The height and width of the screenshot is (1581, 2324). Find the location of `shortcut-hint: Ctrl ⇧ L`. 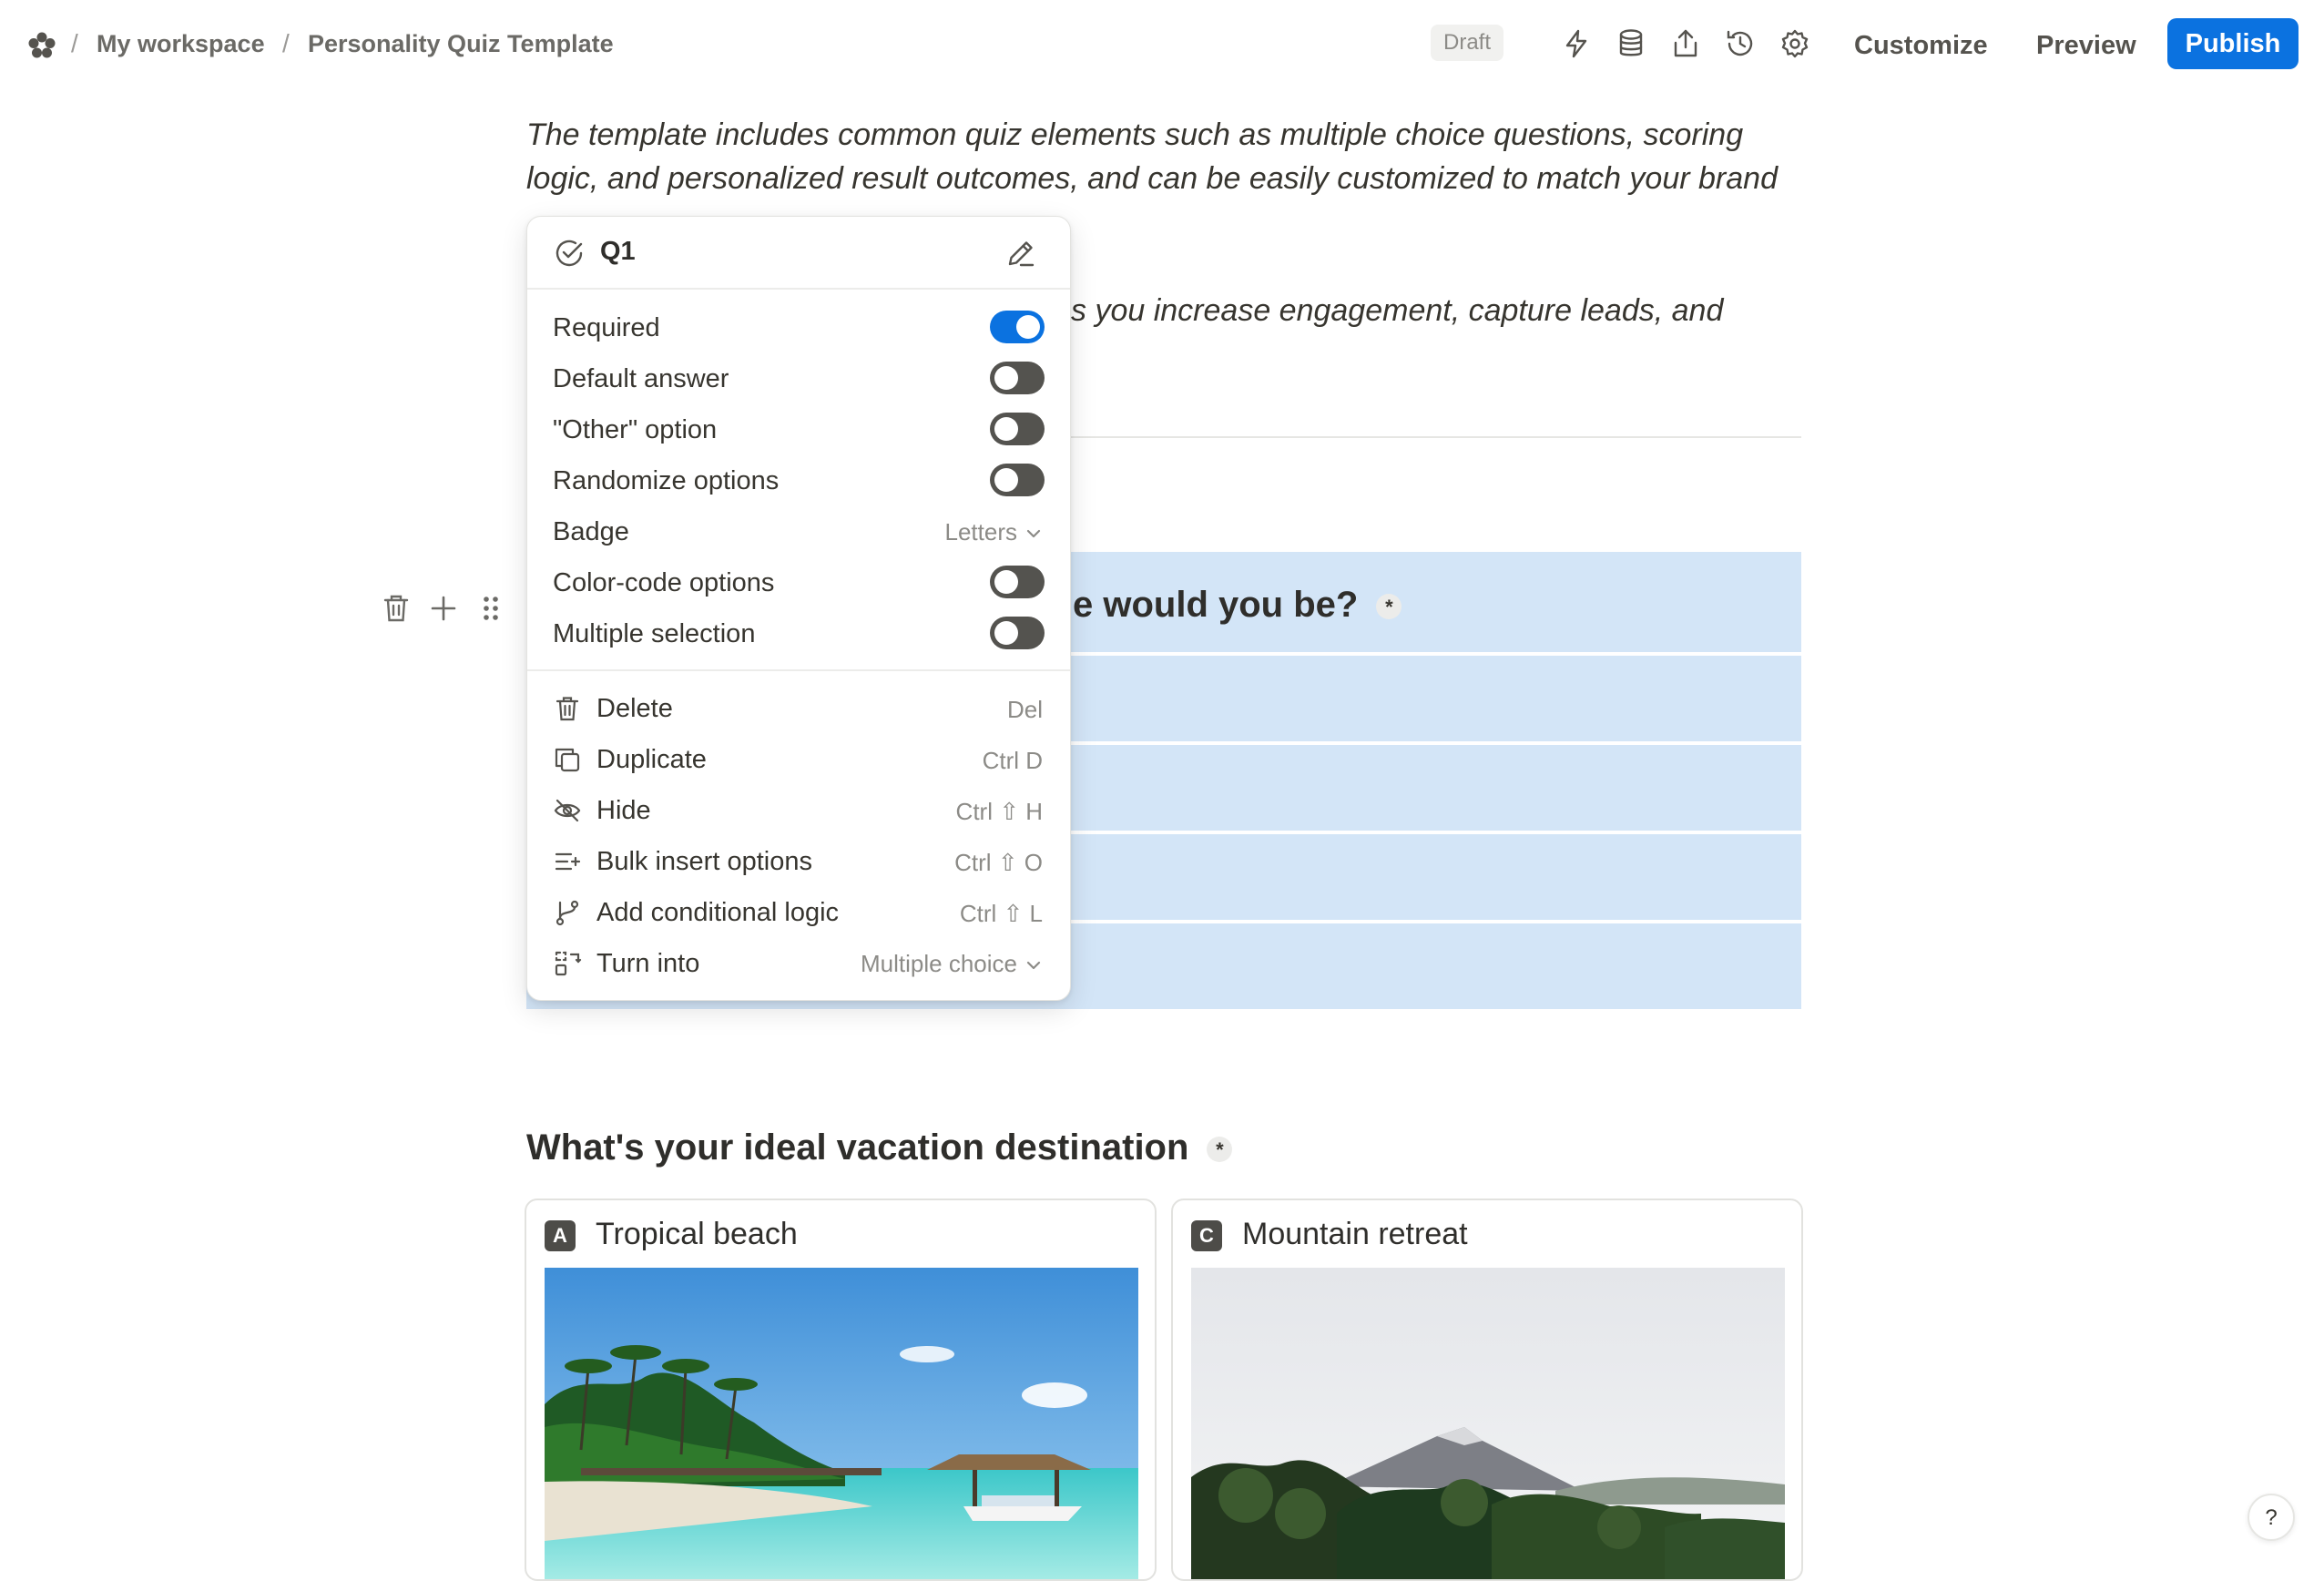

shortcut-hint: Ctrl ⇧ L is located at coordinates (1001, 913).